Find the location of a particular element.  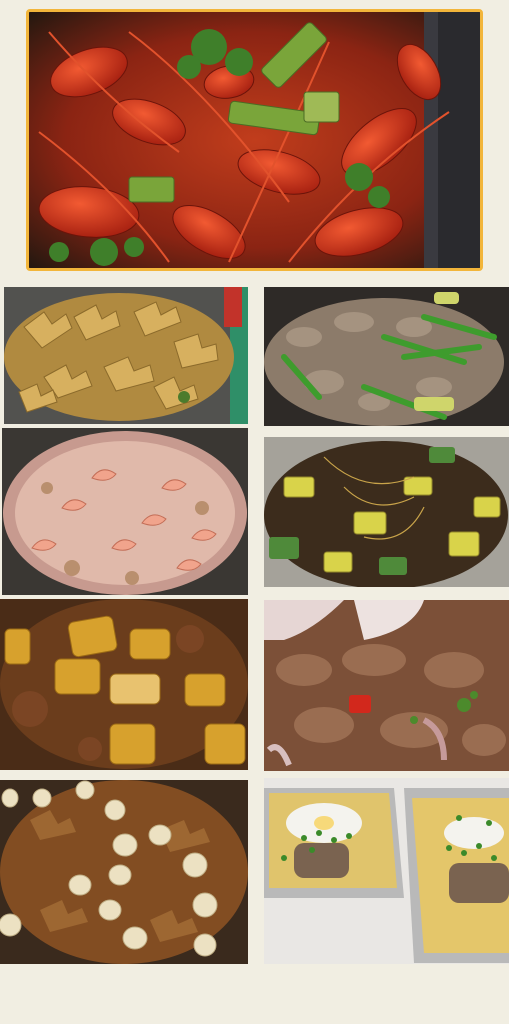

quail-egg-stew-photo is located at coordinates (124, 872).